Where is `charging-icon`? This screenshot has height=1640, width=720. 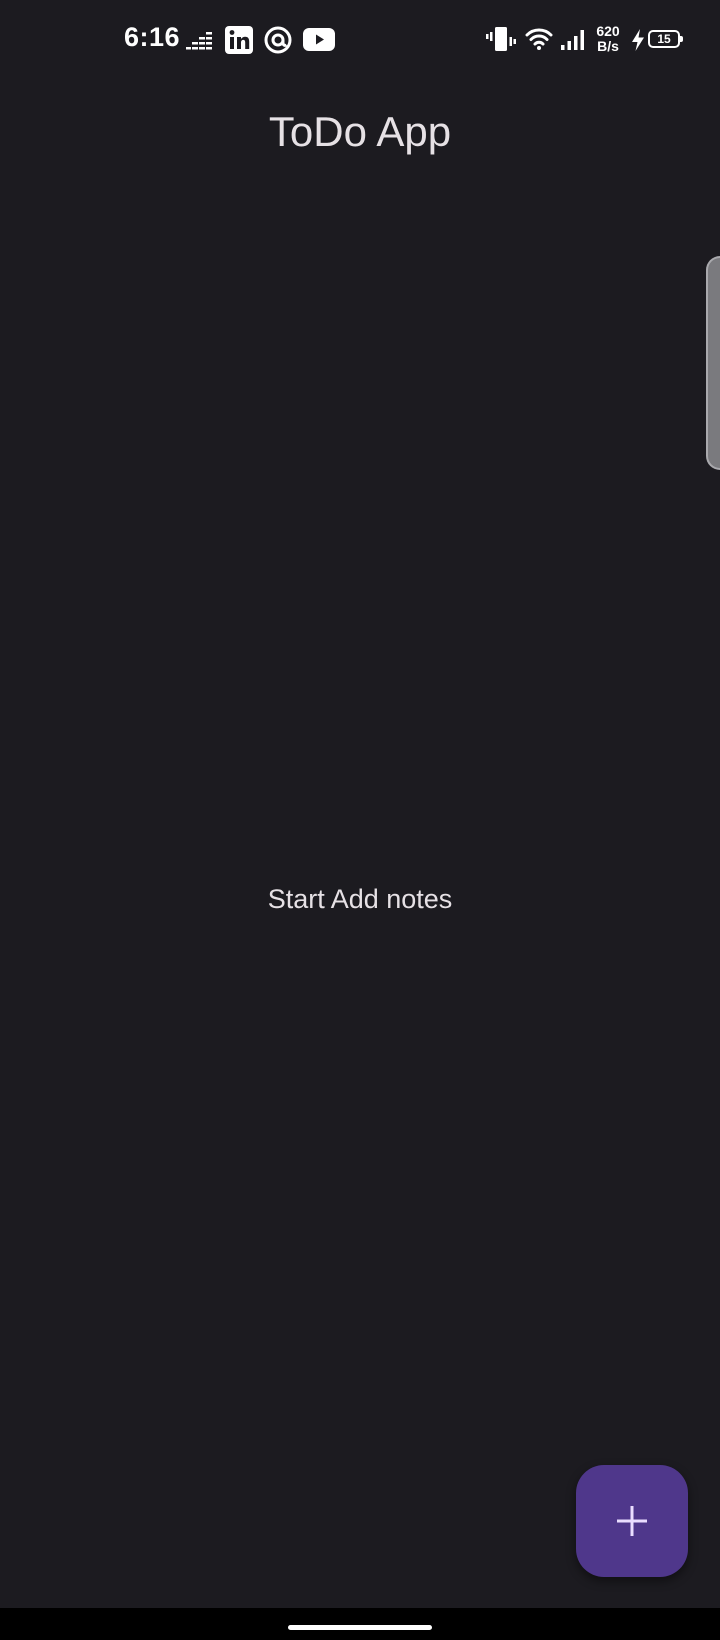
charging-icon is located at coordinates (638, 40).